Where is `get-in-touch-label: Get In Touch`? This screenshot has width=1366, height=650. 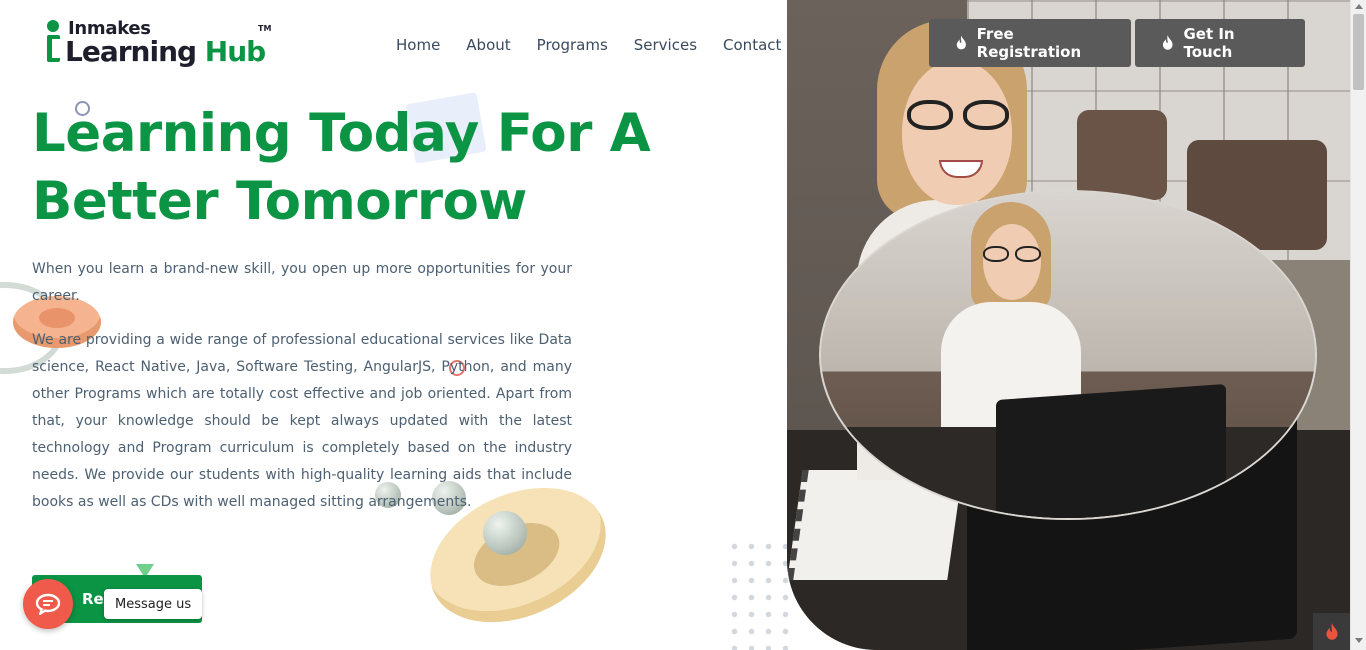
get-in-touch-label: Get In Touch is located at coordinates (1209, 43).